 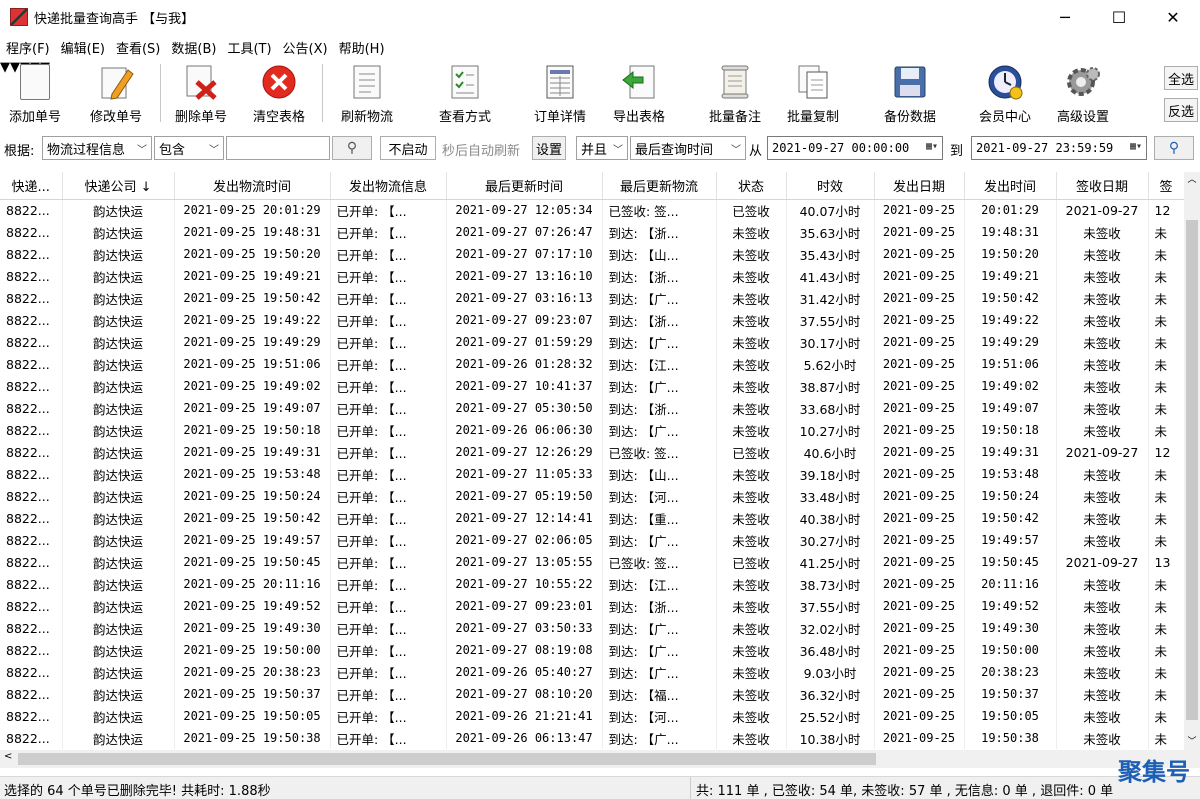 What do you see at coordinates (1010, 186) in the screenshot?
I see `col-send-clock-header: 发出时间` at bounding box center [1010, 186].